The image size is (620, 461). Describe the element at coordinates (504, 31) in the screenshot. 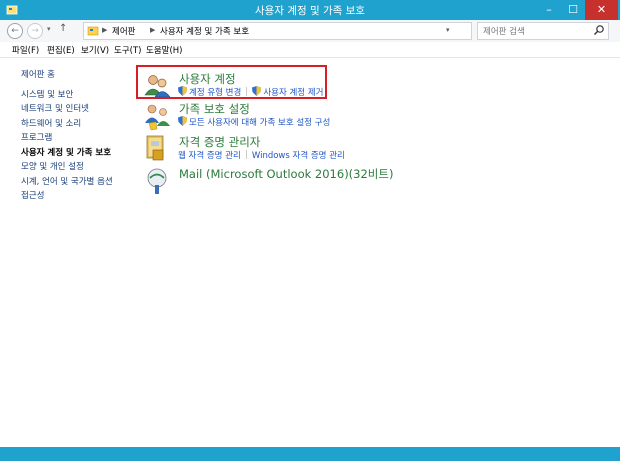

I see `search-input: 제어판 검색` at that location.